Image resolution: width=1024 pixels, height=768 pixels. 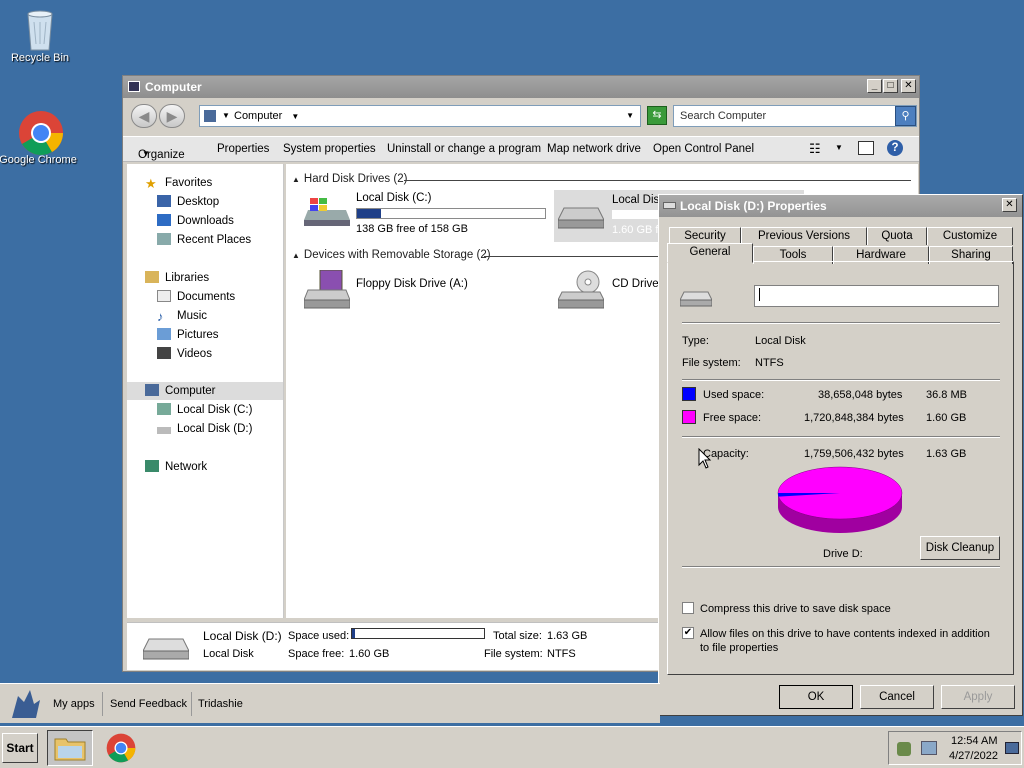 I want to click on floppy-drive-icon, so click(x=327, y=289).